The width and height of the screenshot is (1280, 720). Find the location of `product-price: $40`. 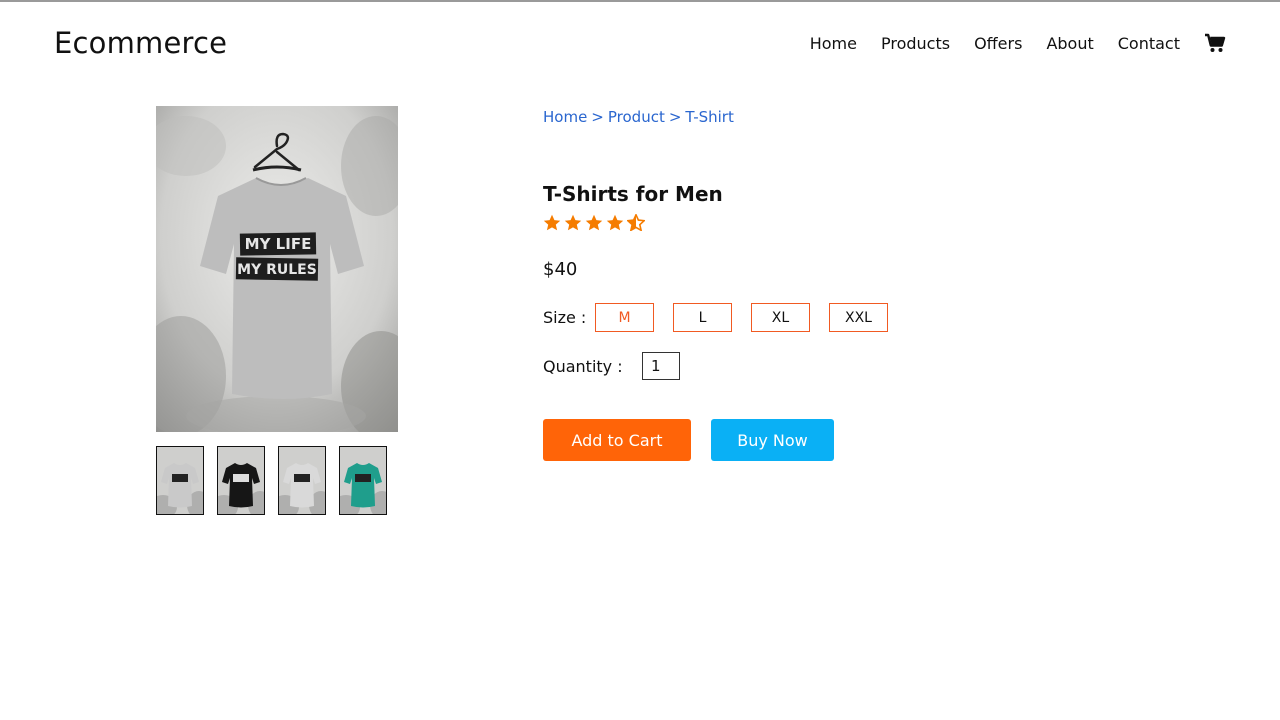

product-price: $40 is located at coordinates (560, 269).